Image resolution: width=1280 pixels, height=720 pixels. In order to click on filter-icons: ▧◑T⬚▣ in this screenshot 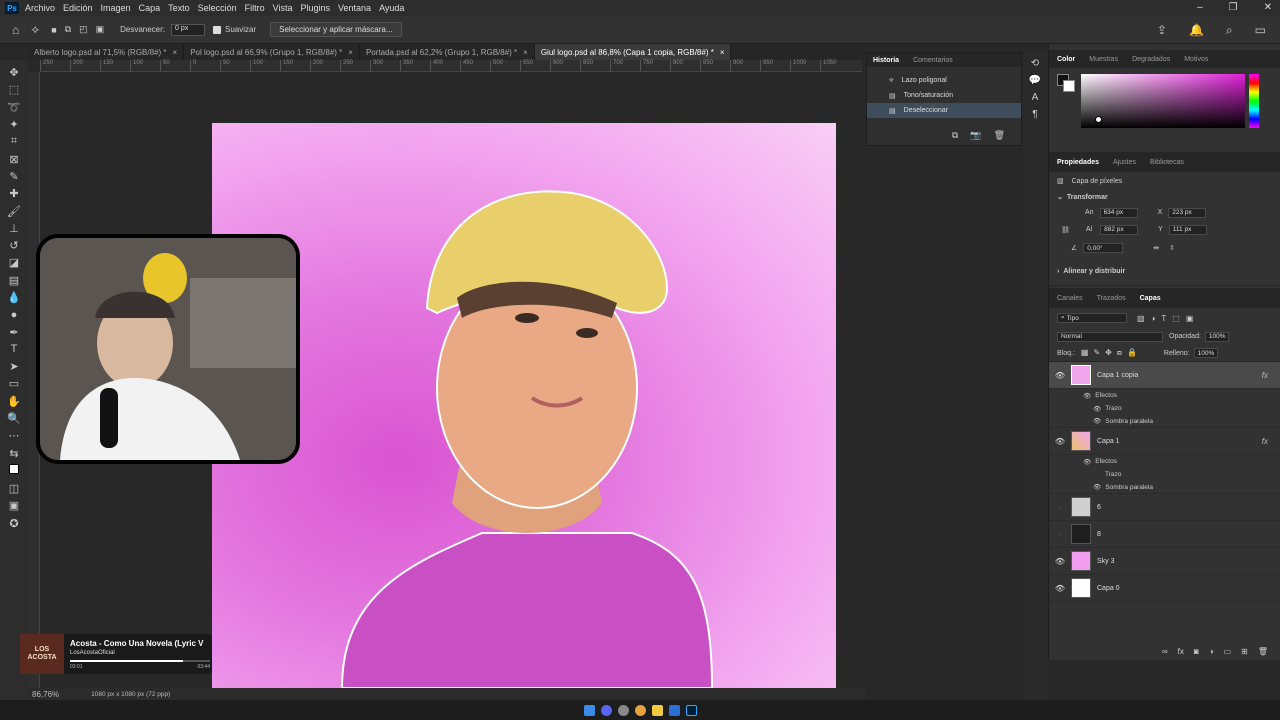, I will do `click(1168, 318)`.